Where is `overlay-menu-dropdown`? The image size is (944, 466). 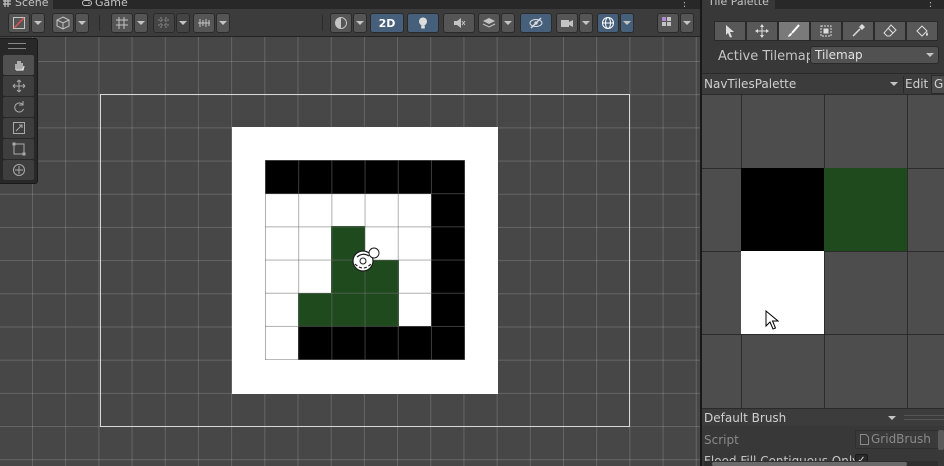
overlay-menu-dropdown is located at coordinates (687, 23).